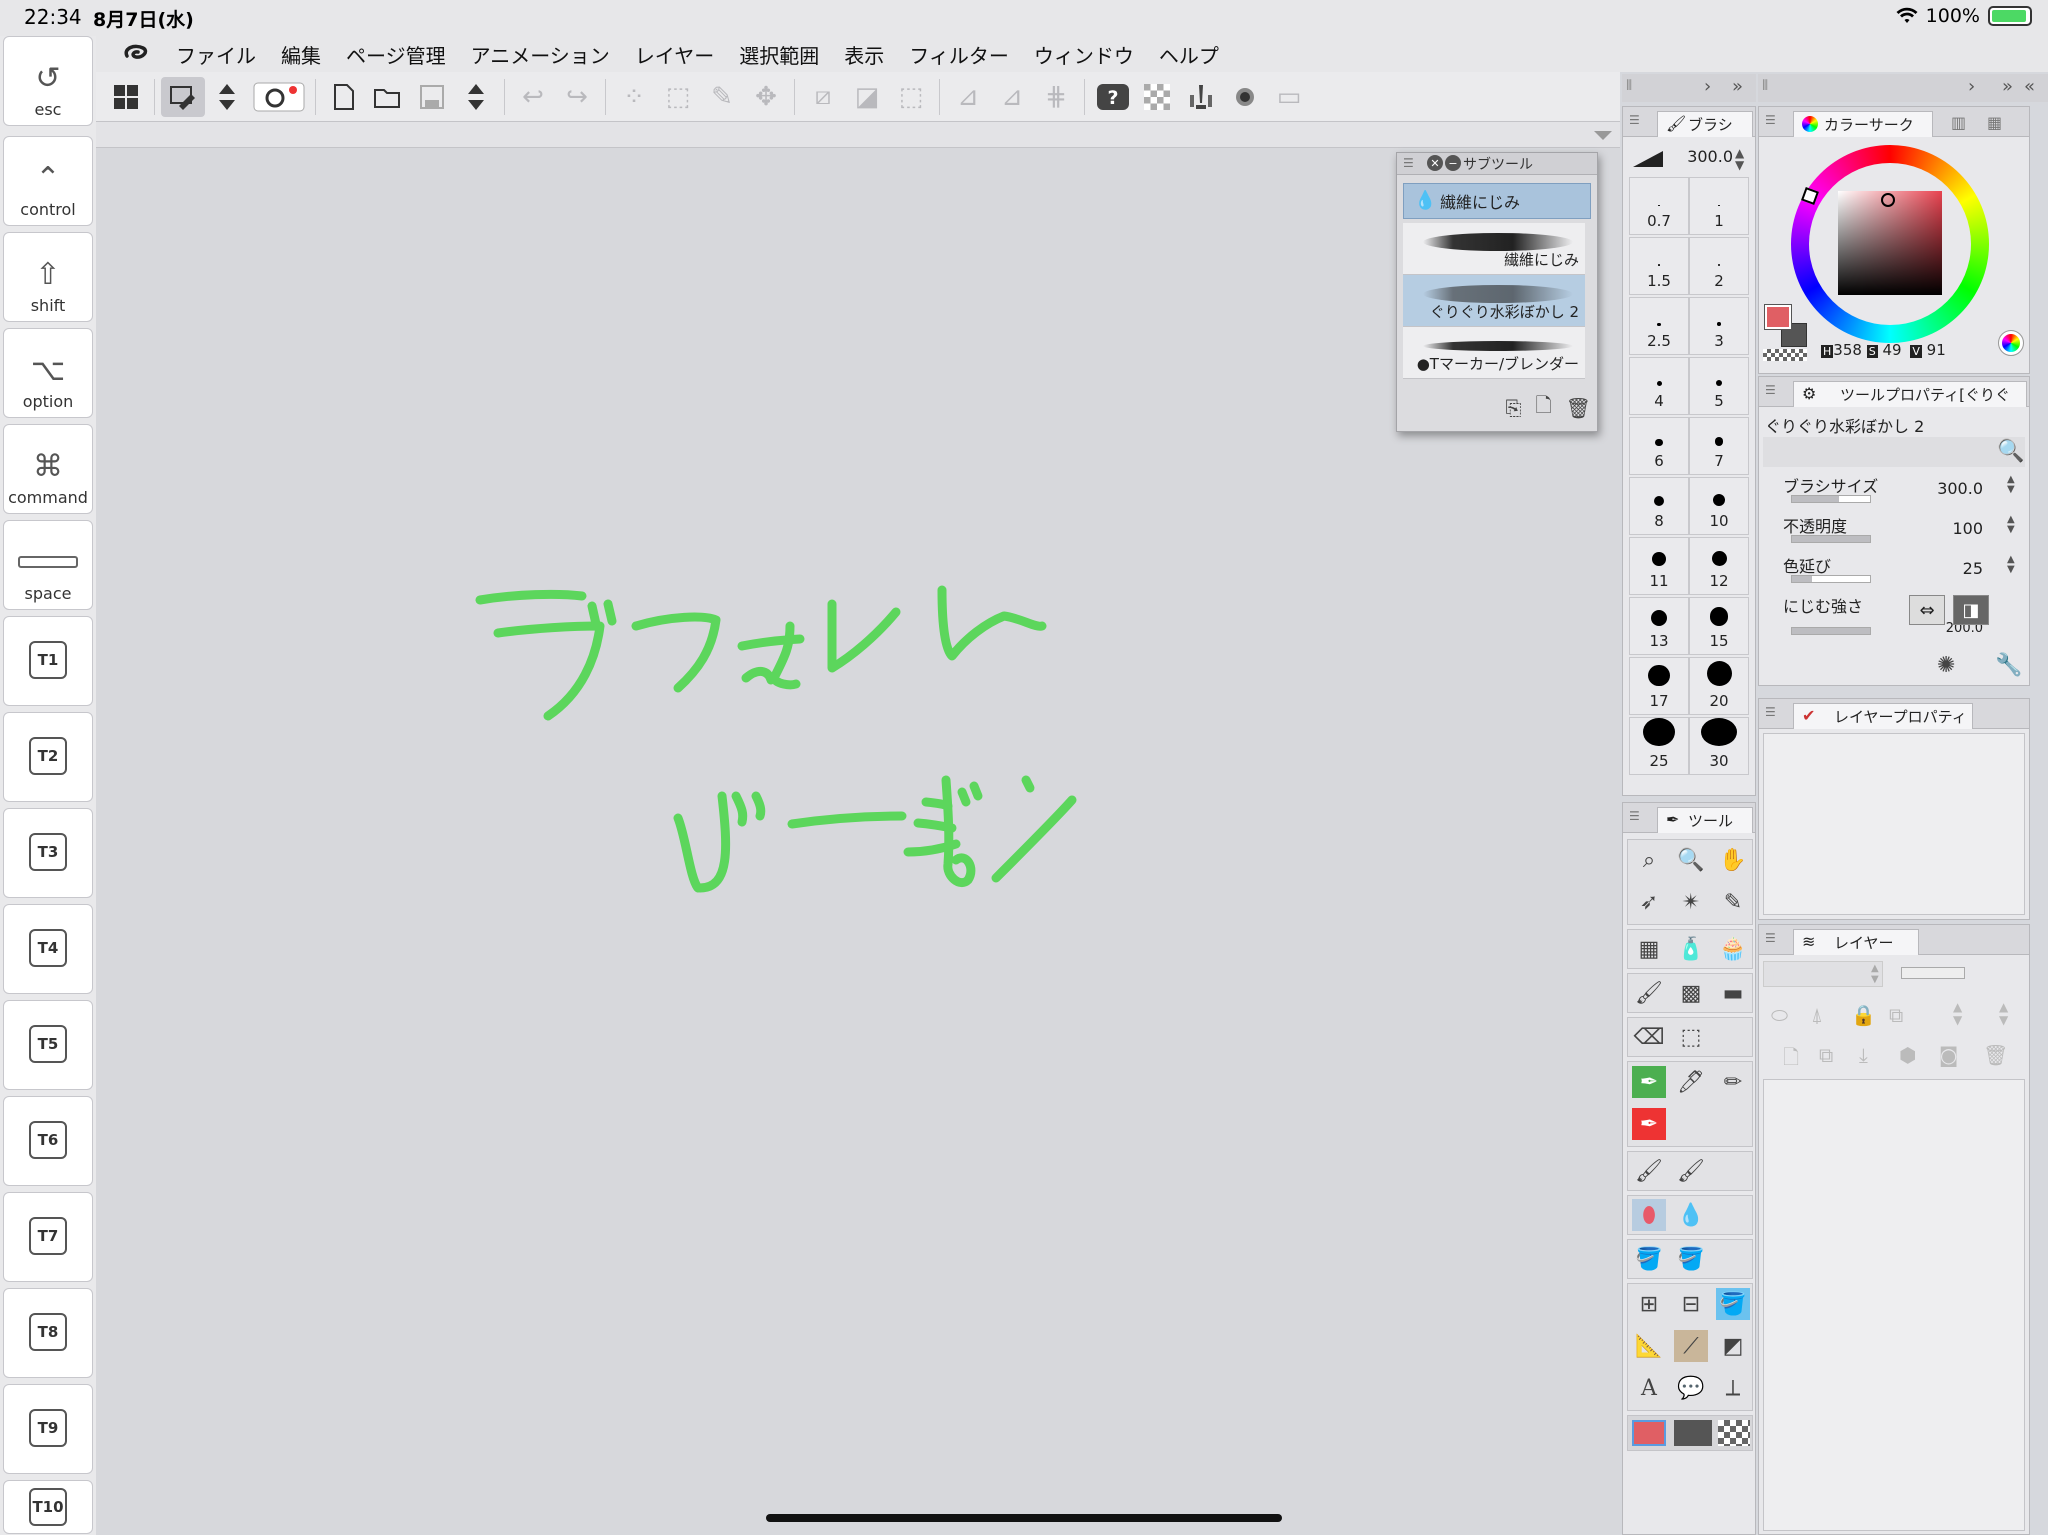 The width and height of the screenshot is (2048, 1535). What do you see at coordinates (1629, 86) in the screenshot?
I see `grip-icon: ⦀` at bounding box center [1629, 86].